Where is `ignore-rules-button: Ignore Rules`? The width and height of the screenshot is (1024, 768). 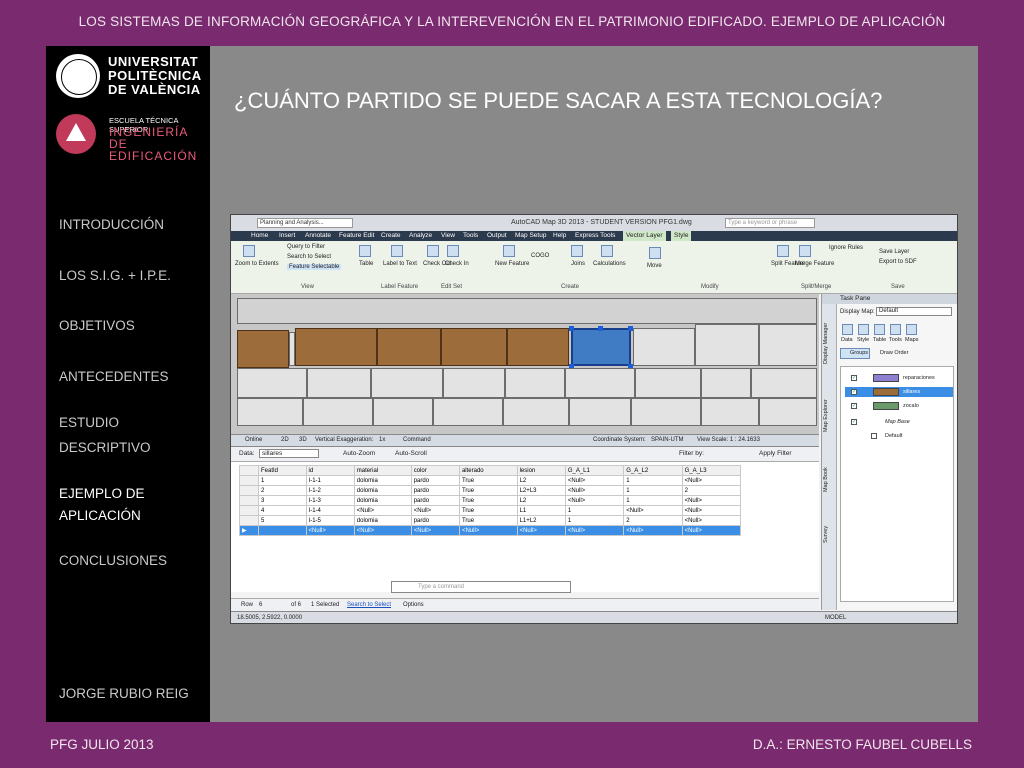 ignore-rules-button: Ignore Rules is located at coordinates (846, 248).